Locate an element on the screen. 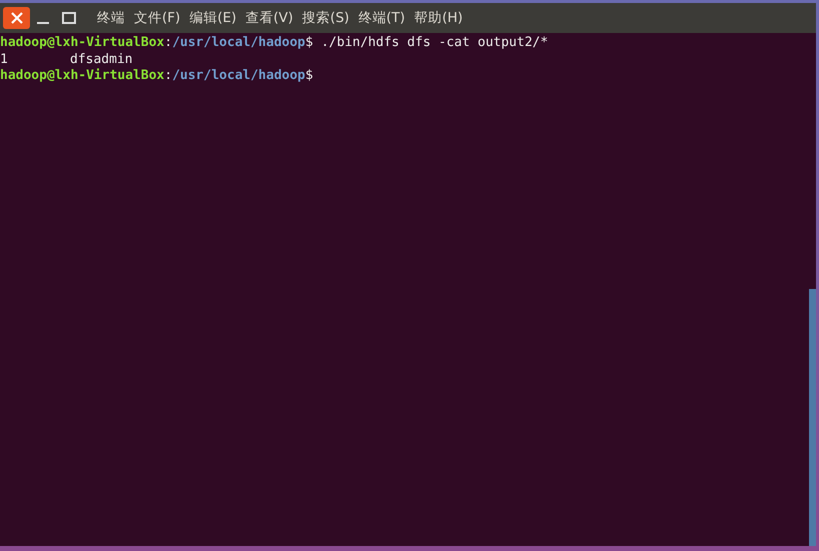 Image resolution: width=819 pixels, height=551 pixels. scrollbar is located at coordinates (812, 417).